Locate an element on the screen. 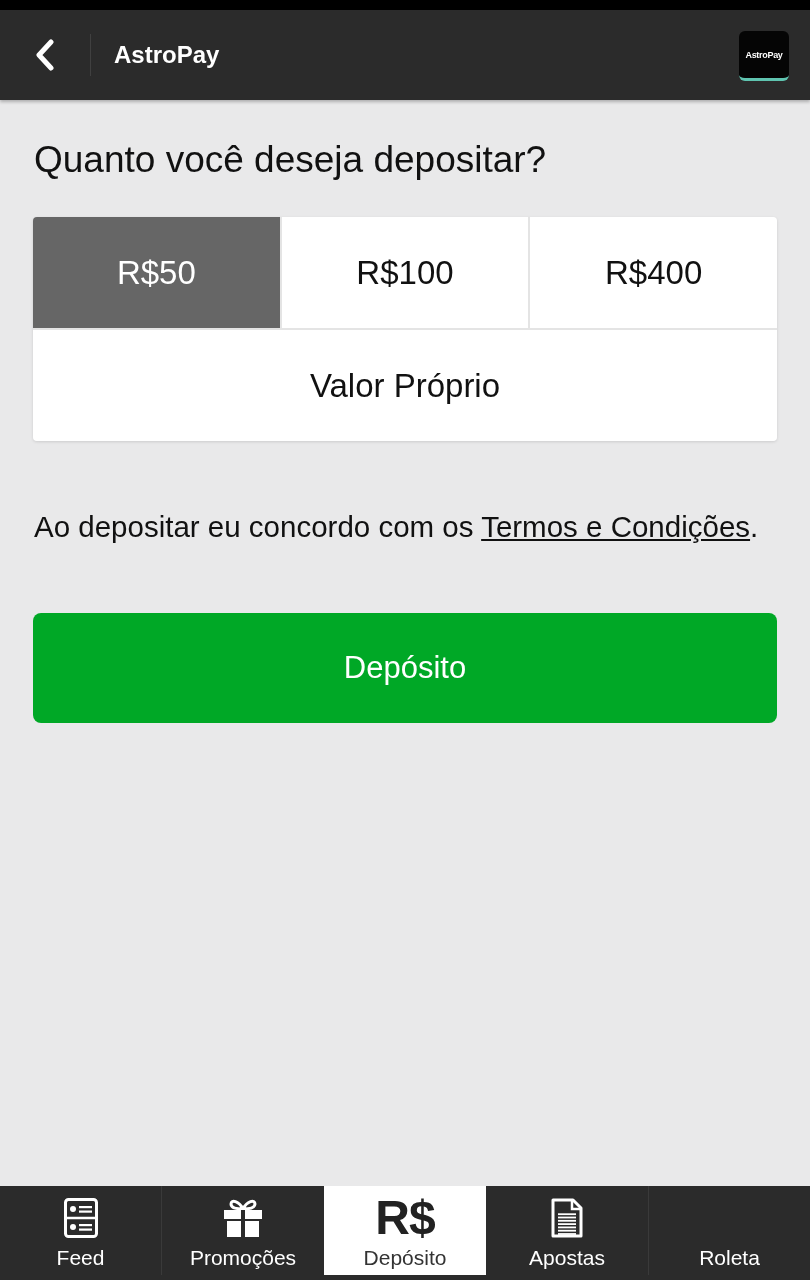  terms-link: Termos e Condições is located at coordinates (616, 526).